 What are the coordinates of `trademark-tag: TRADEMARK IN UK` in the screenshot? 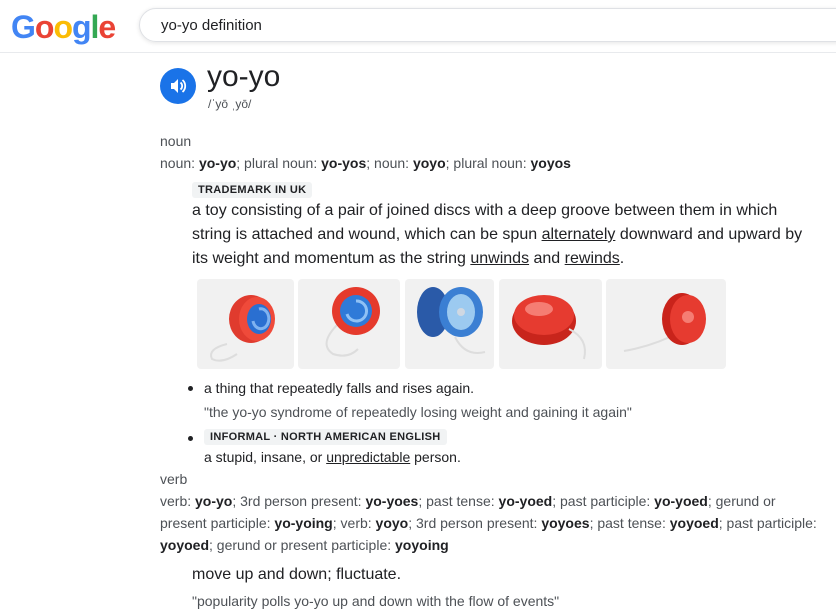 It's located at (252, 190).